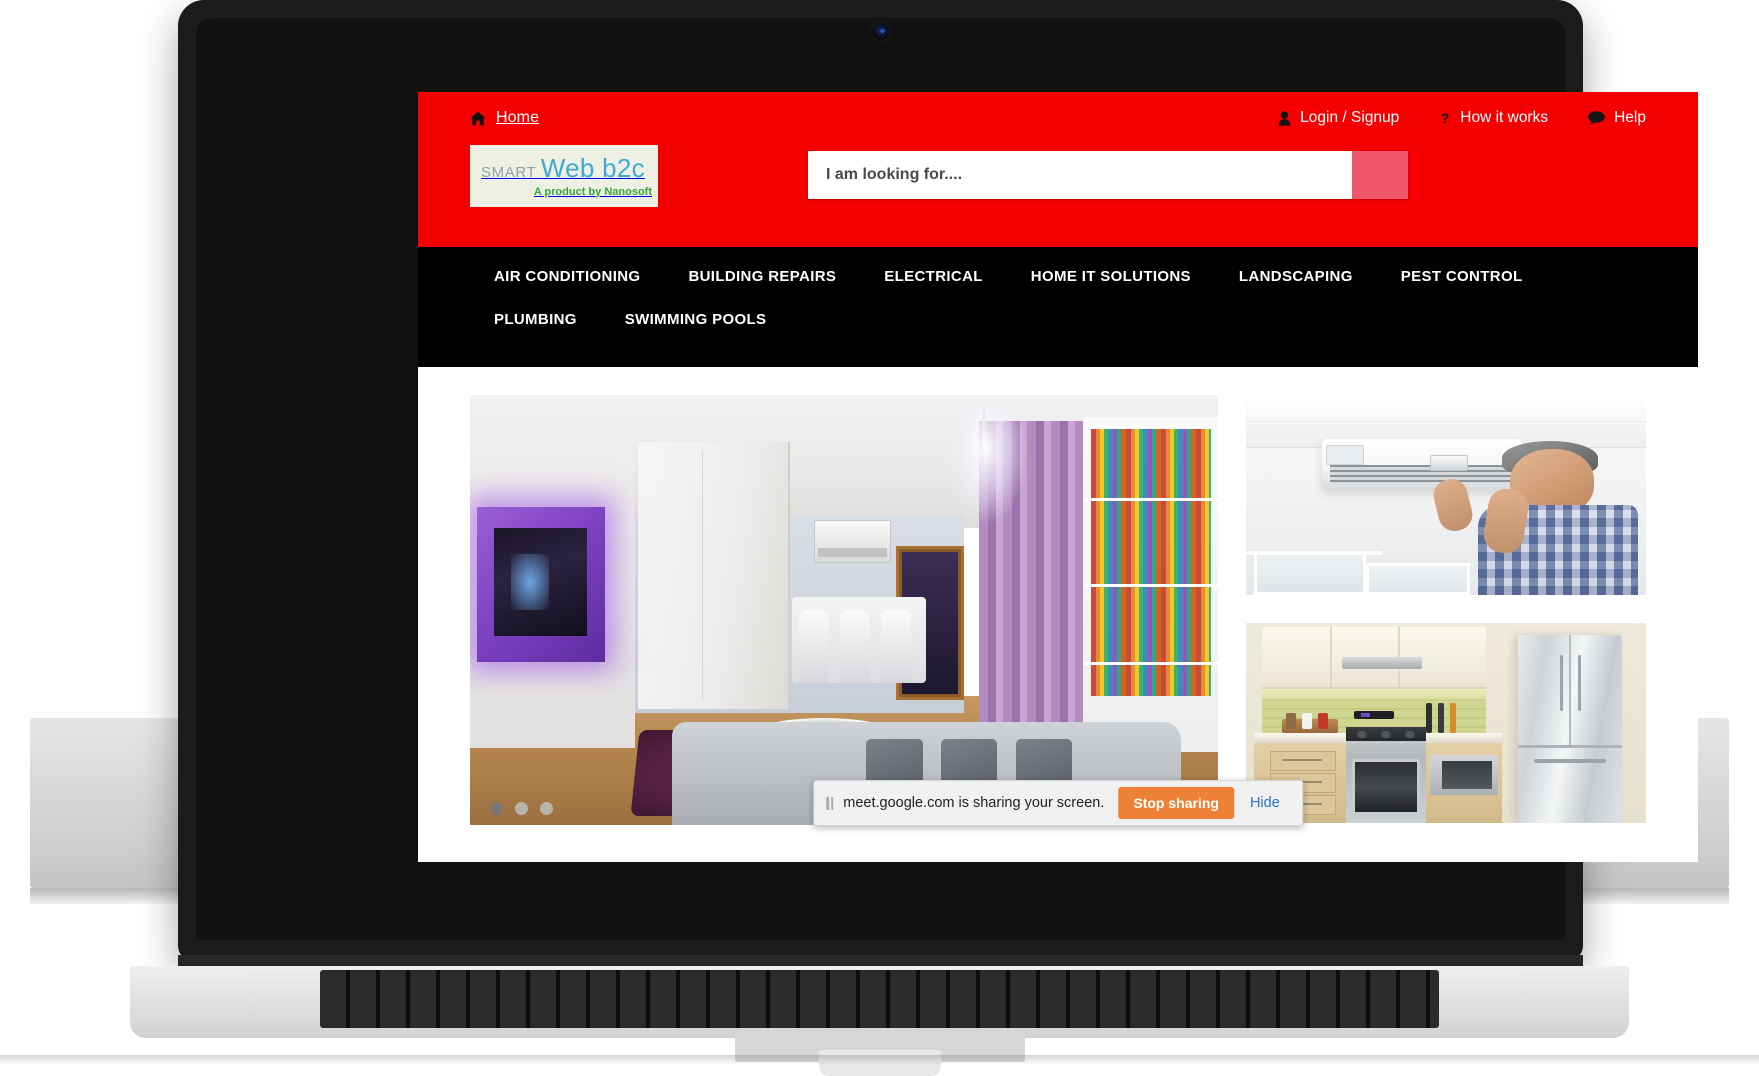  I want to click on utility-links: Login / Signup ? How it works Help, so click(1462, 118).